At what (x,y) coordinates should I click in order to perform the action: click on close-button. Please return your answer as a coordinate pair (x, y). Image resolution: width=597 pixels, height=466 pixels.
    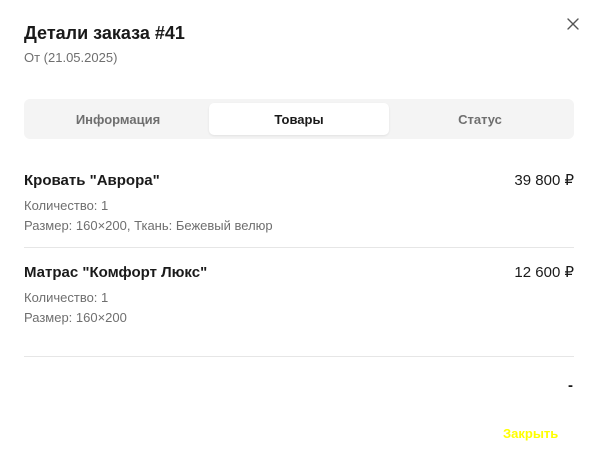
    Looking at the image, I should click on (573, 24).